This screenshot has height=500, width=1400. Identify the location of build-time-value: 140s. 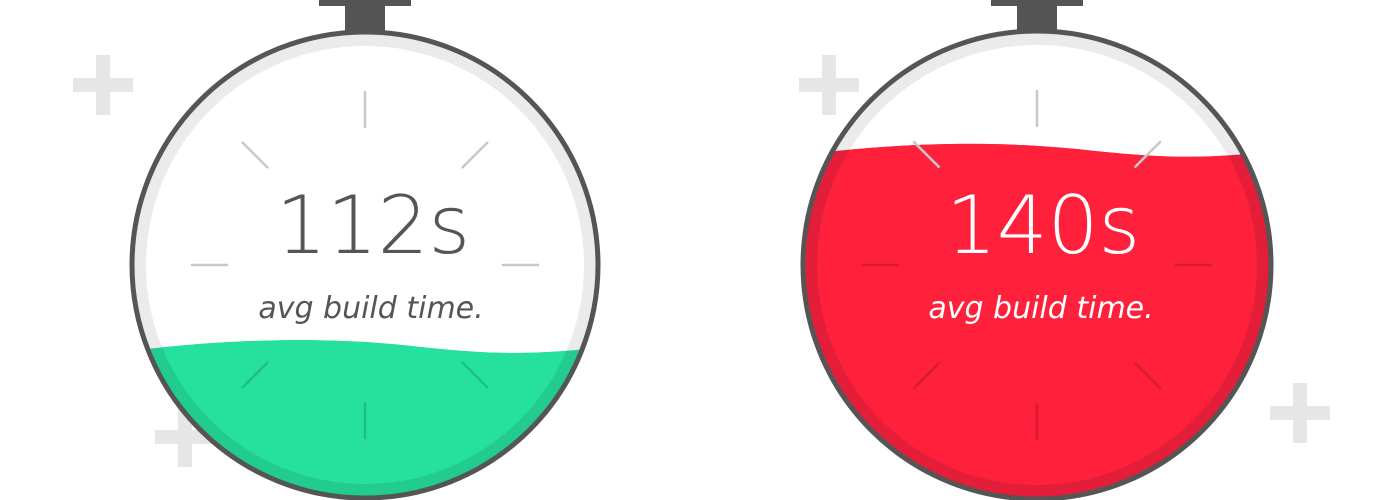
(1043, 225).